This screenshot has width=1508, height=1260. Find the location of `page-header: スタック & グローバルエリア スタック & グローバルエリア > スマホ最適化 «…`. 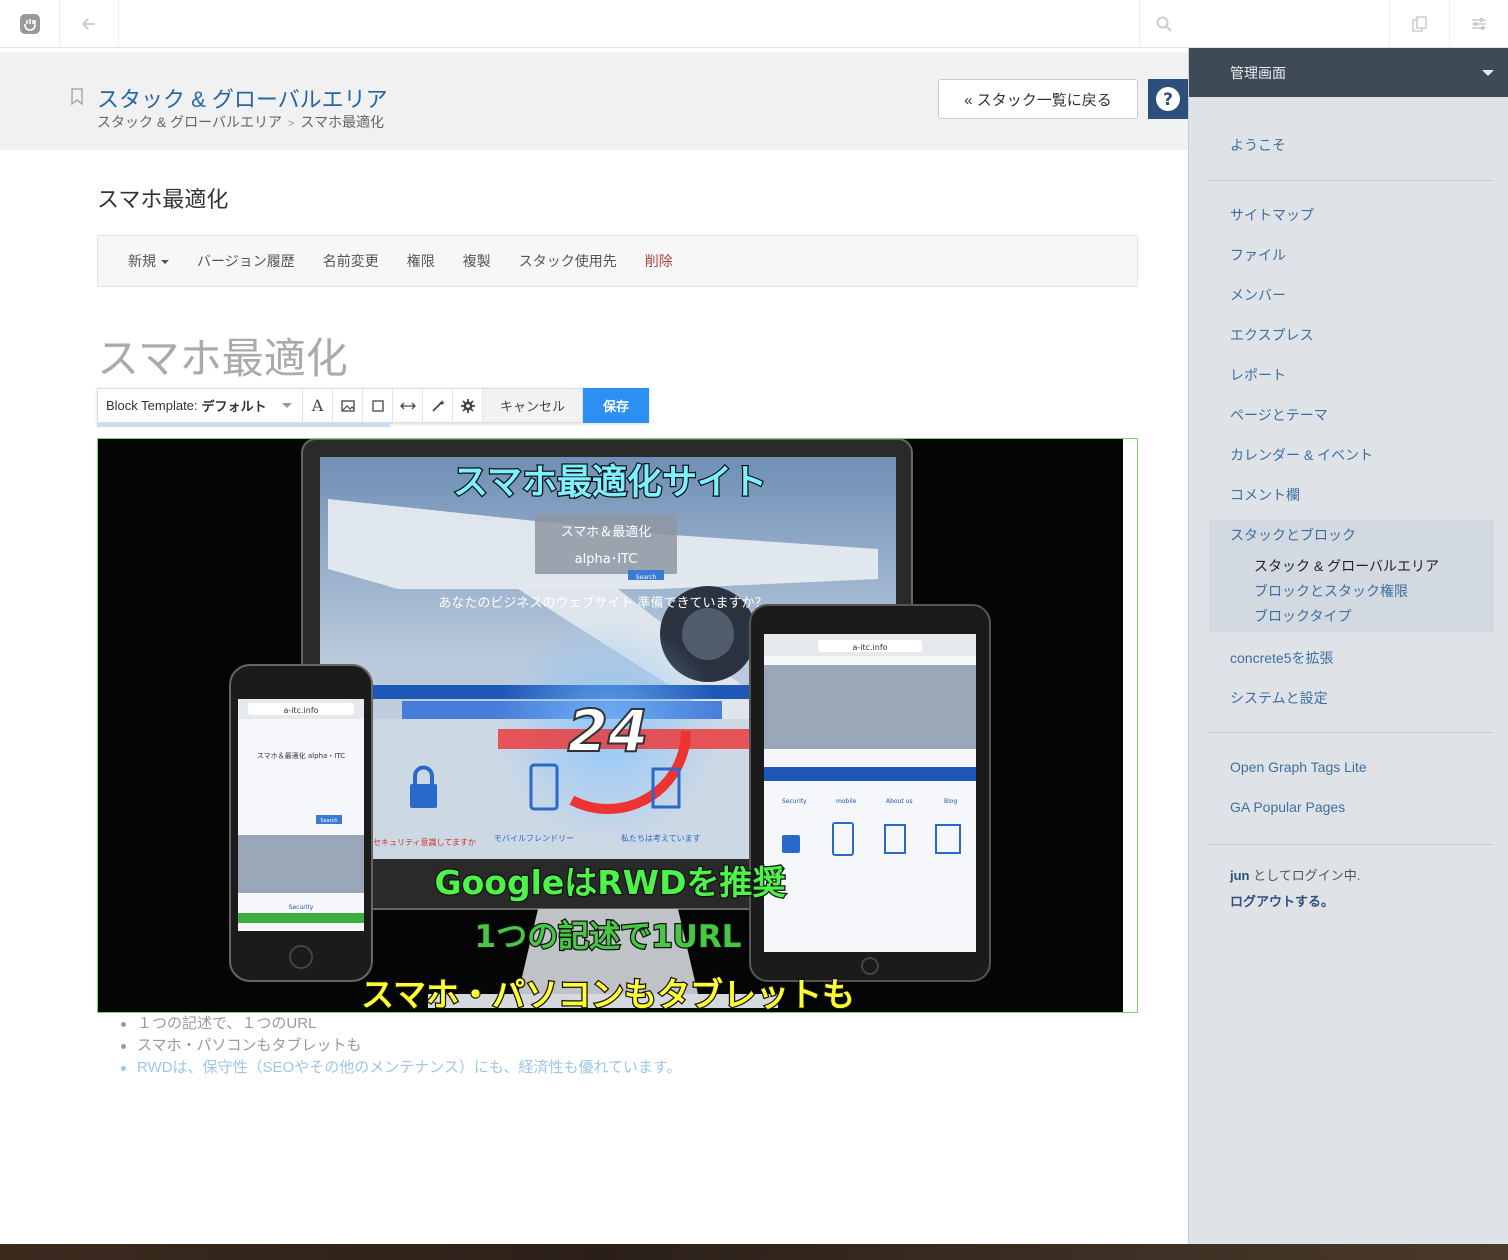

page-header: スタック & グローバルエリア スタック & グローバルエリア > スマホ最適化 «… is located at coordinates (594, 101).